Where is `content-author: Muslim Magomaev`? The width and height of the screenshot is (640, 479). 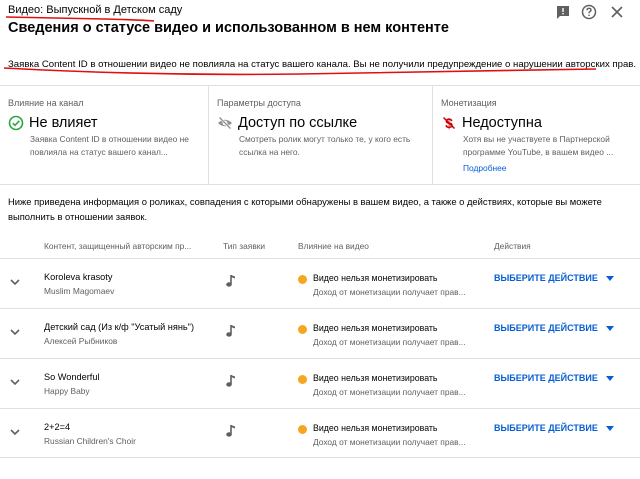
content-author: Muslim Magomaev is located at coordinates (79, 291).